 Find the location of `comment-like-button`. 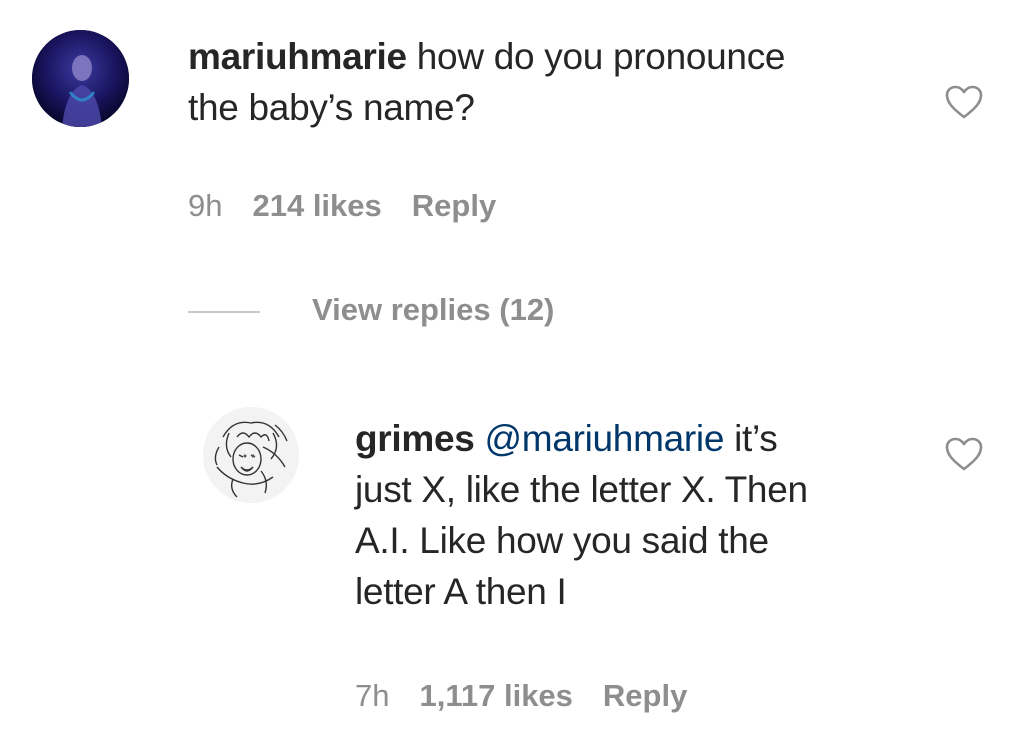

comment-like-button is located at coordinates (964, 102).